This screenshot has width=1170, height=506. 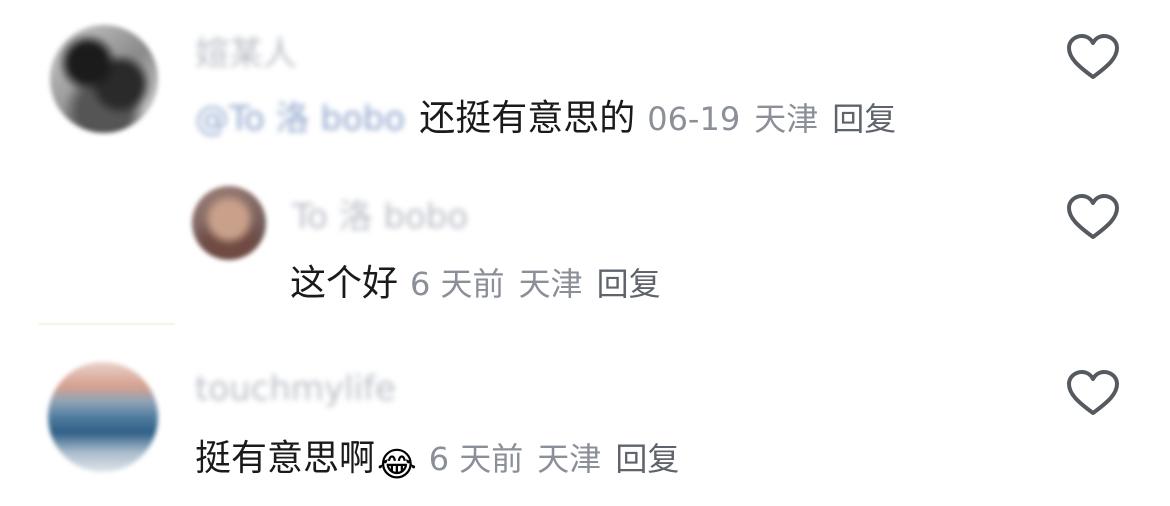 I want to click on username: To 洛 bobo, so click(x=380, y=217).